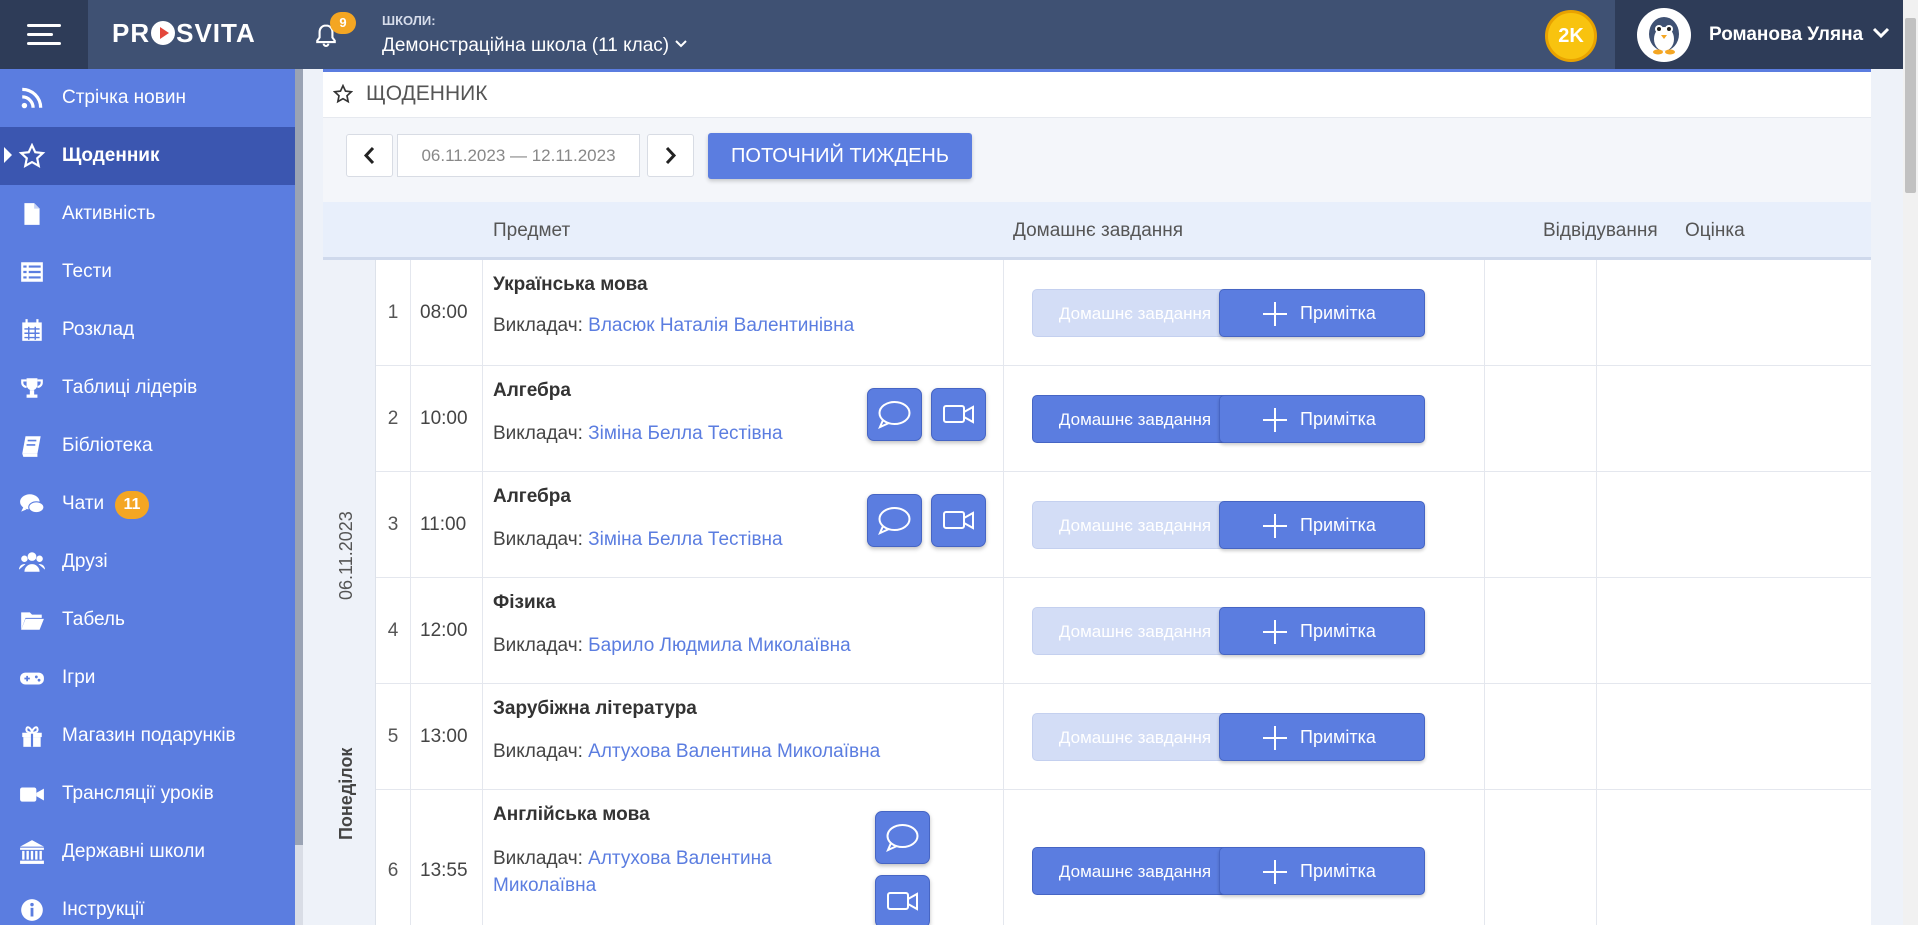  I want to click on user-menu: Романова Уляна, so click(1759, 34).